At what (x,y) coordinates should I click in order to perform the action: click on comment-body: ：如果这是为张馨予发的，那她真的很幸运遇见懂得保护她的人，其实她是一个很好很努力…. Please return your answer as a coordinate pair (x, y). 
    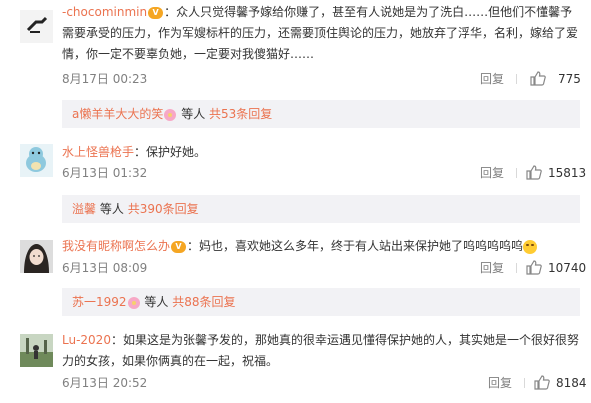
    Looking at the image, I should click on (320, 350).